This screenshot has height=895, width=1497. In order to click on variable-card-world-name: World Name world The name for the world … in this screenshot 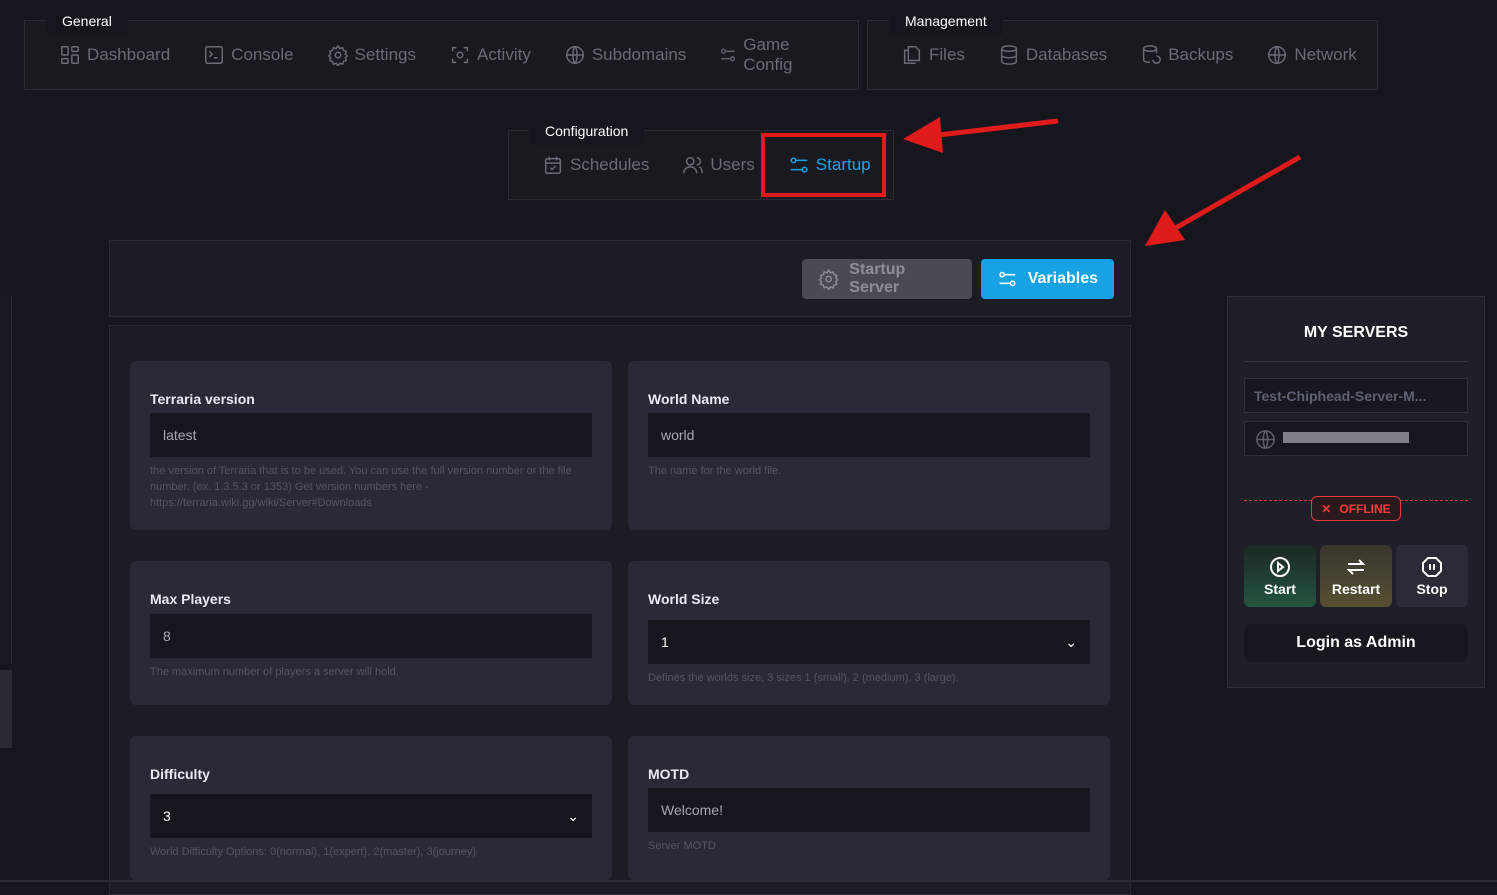, I will do `click(869, 445)`.